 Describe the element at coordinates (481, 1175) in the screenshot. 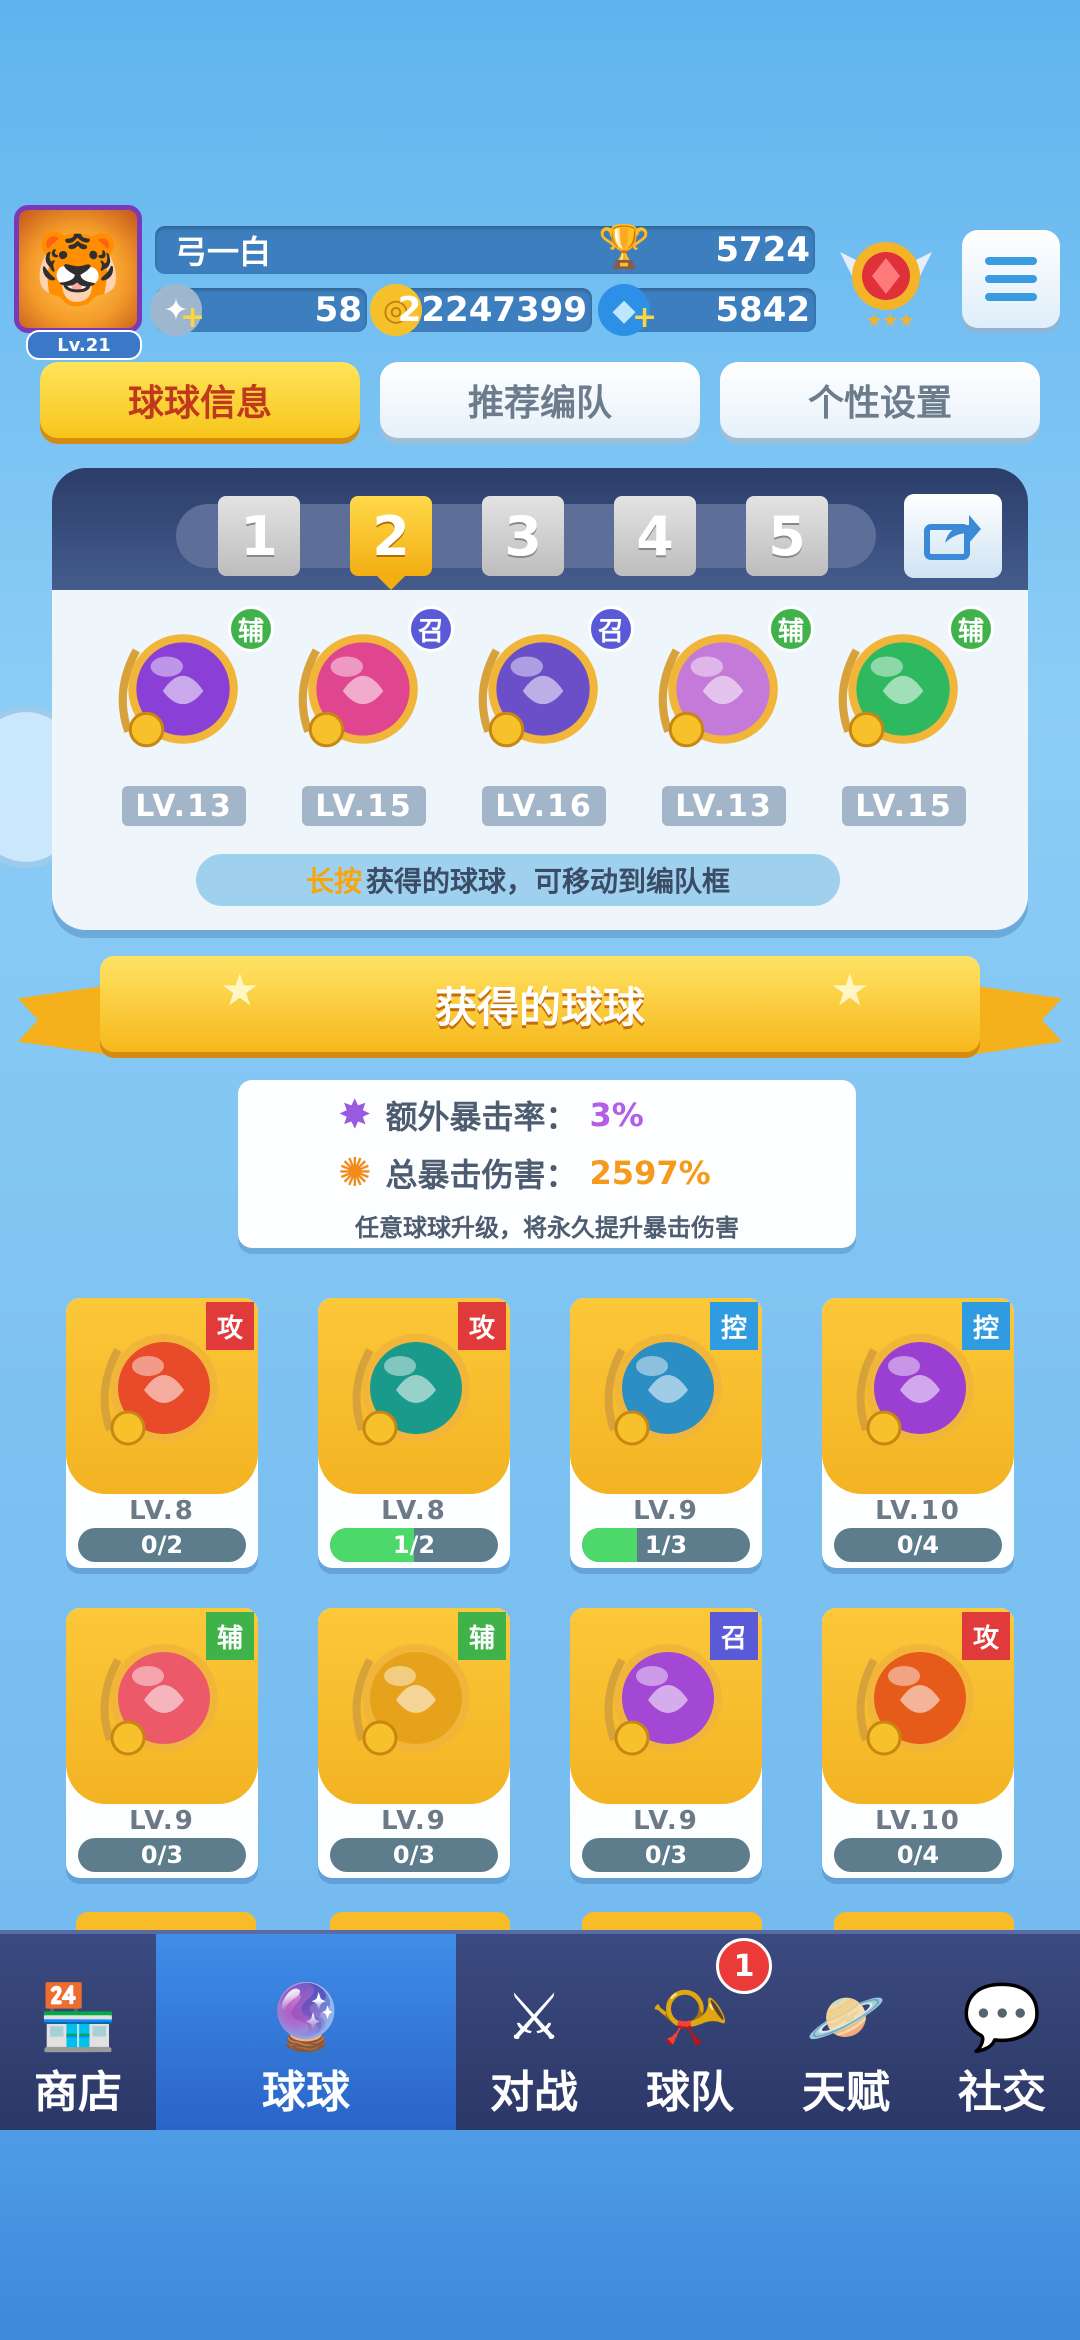

I see `total-crit-label: 总暴击伤害：` at that location.